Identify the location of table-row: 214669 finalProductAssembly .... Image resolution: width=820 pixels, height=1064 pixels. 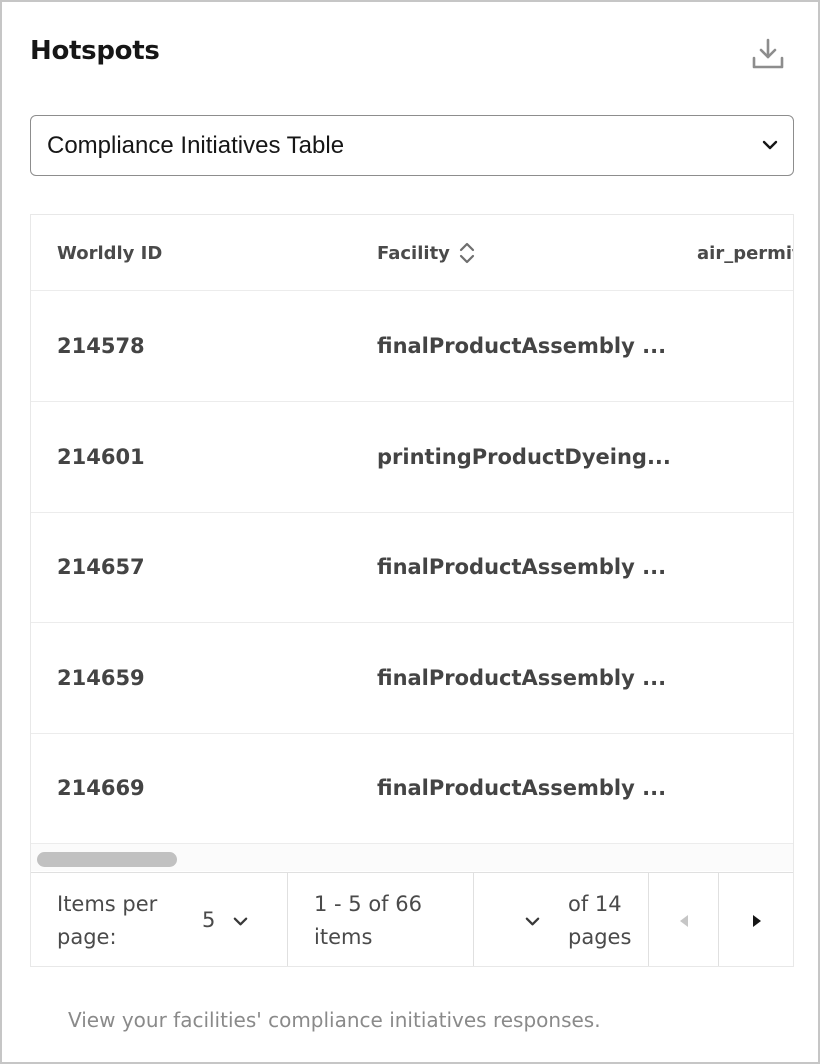
(412, 788).